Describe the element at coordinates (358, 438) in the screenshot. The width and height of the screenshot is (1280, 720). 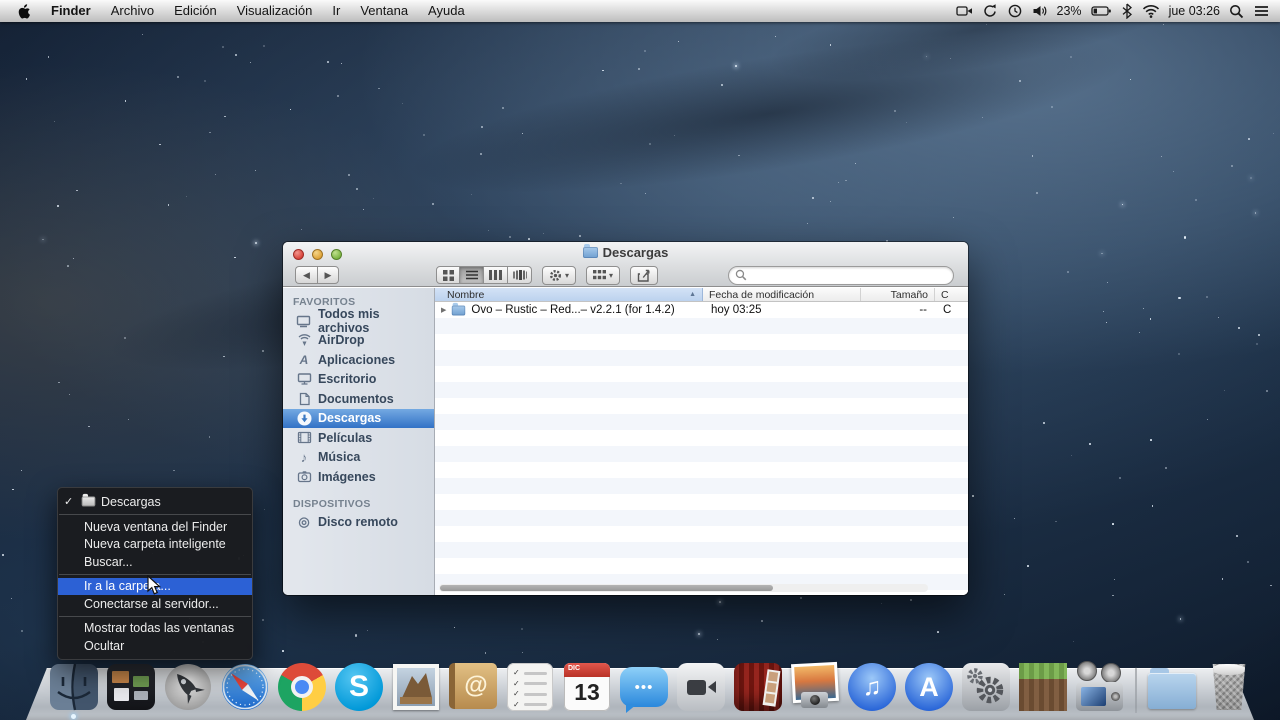
I see `sidebar-item-peliculas: Películas` at that location.